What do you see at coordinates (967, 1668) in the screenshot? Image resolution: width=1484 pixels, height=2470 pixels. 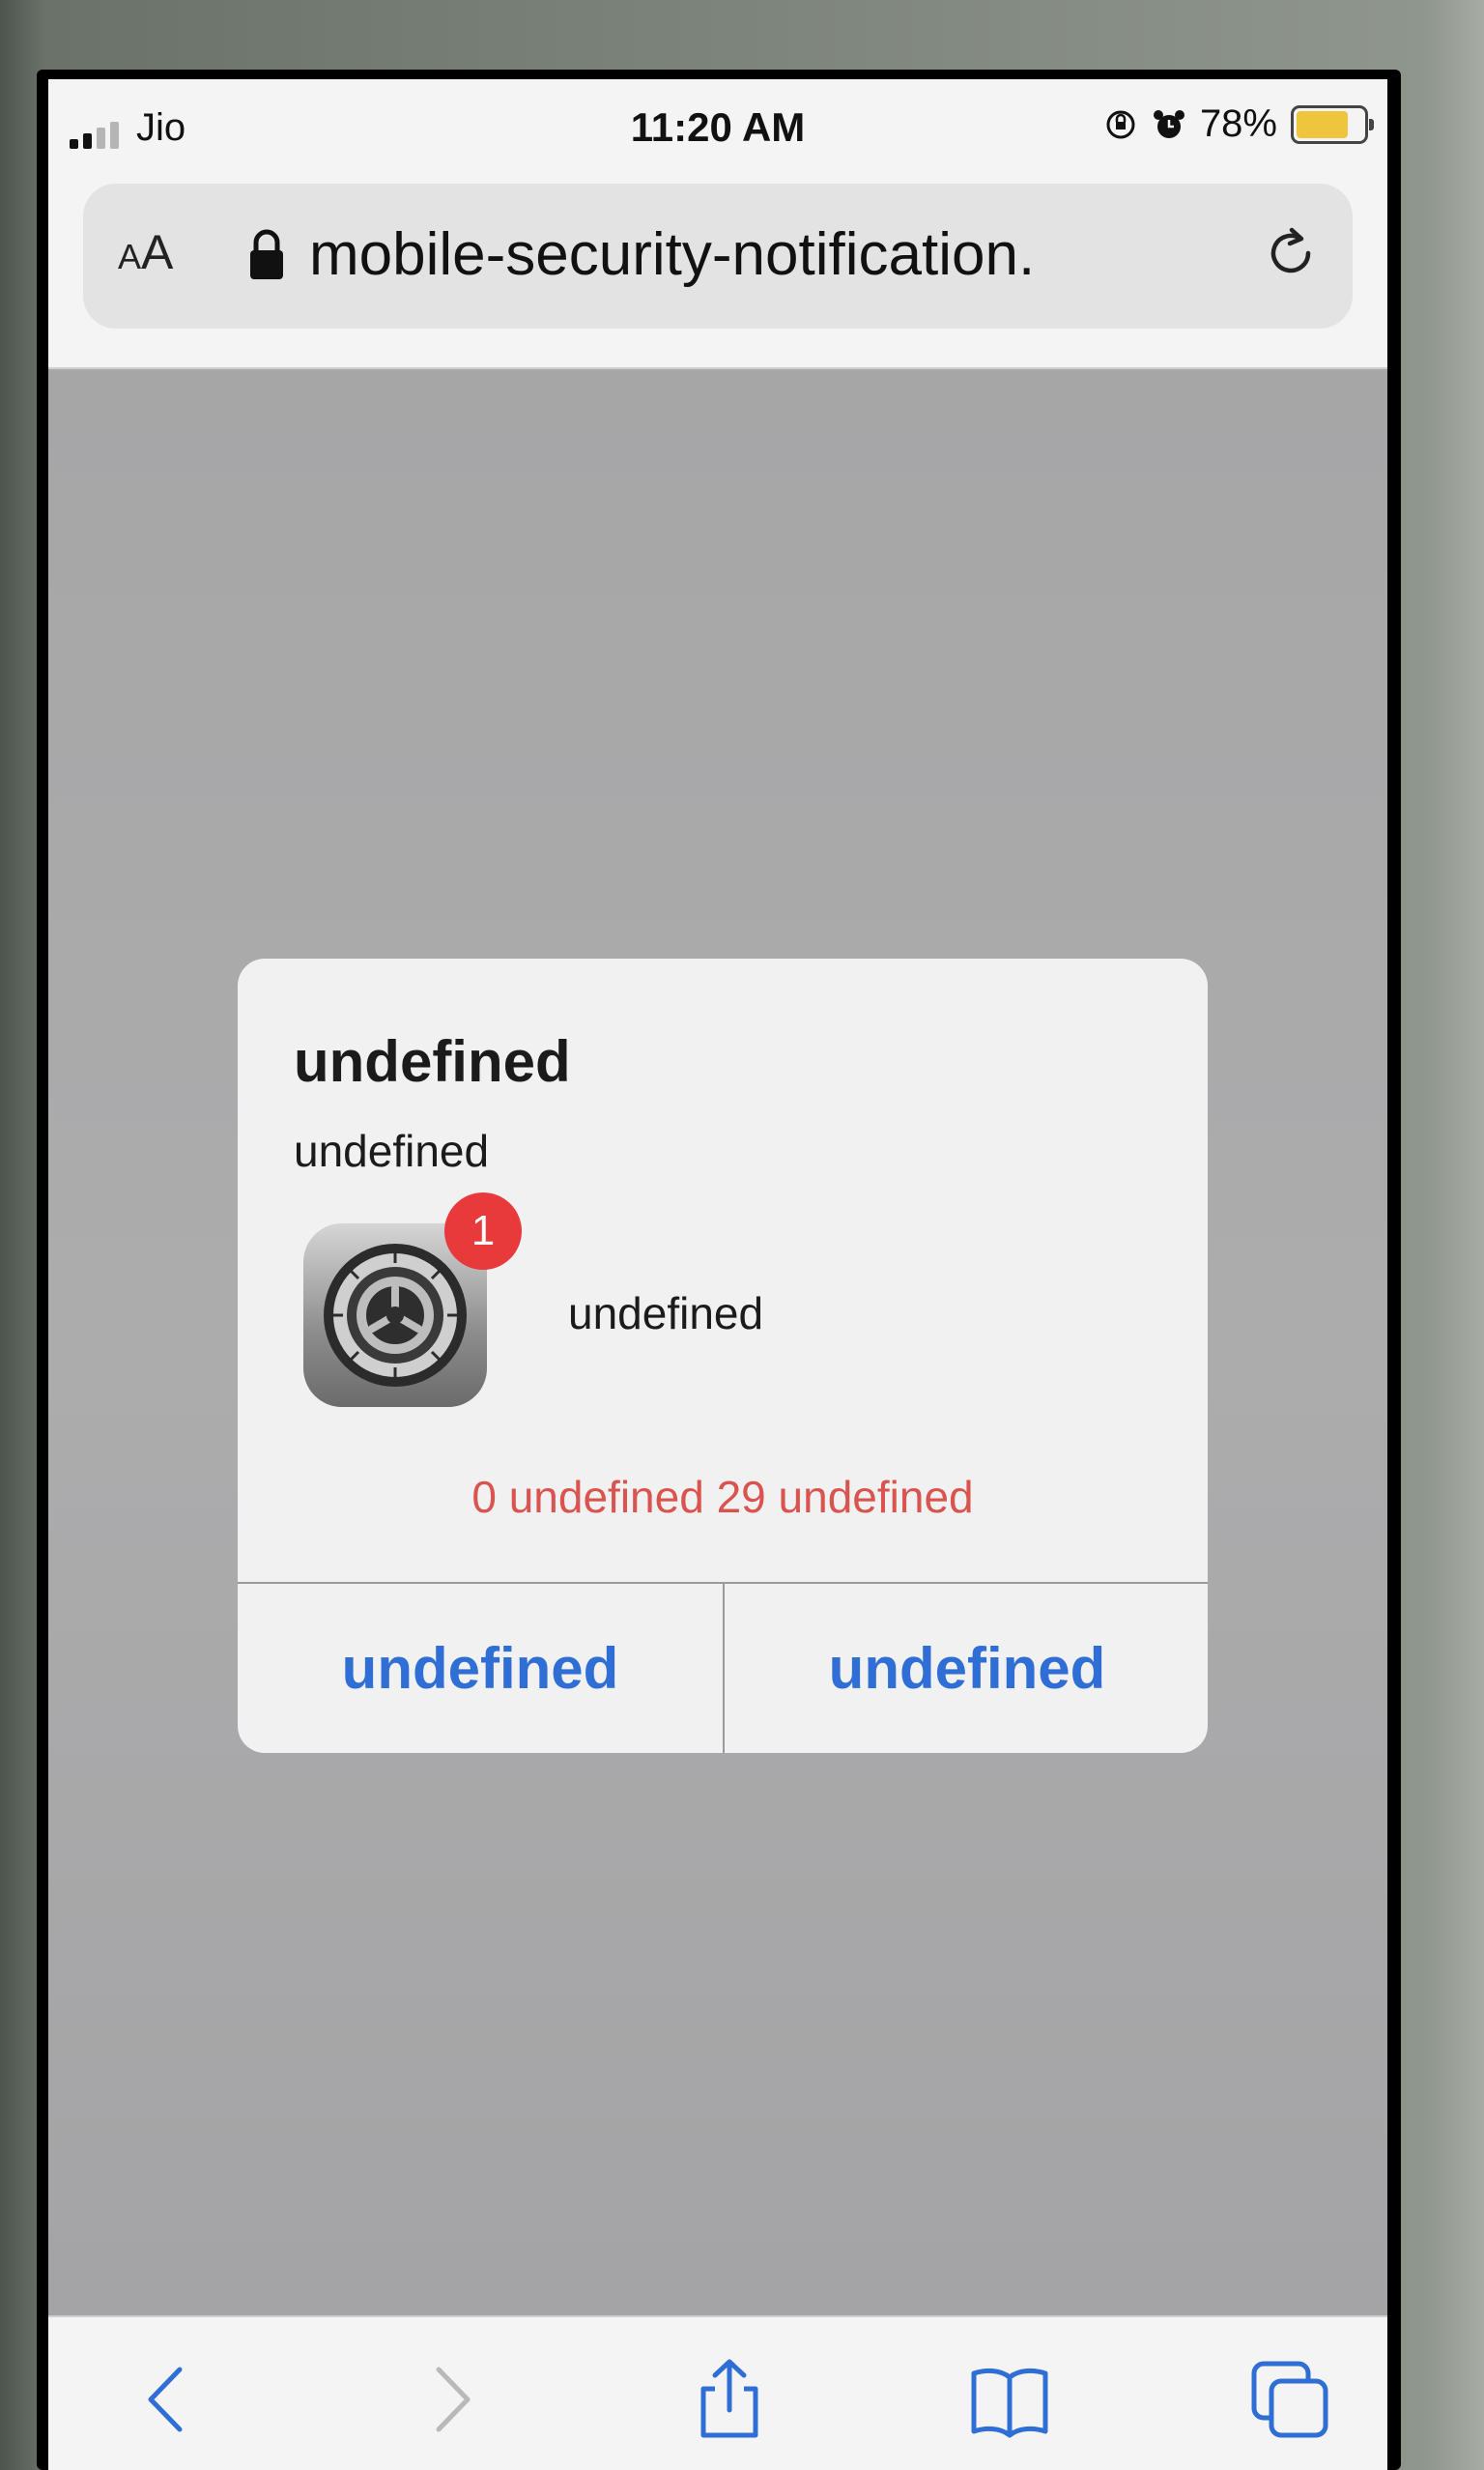 I see `dialog-right-button: undefined` at bounding box center [967, 1668].